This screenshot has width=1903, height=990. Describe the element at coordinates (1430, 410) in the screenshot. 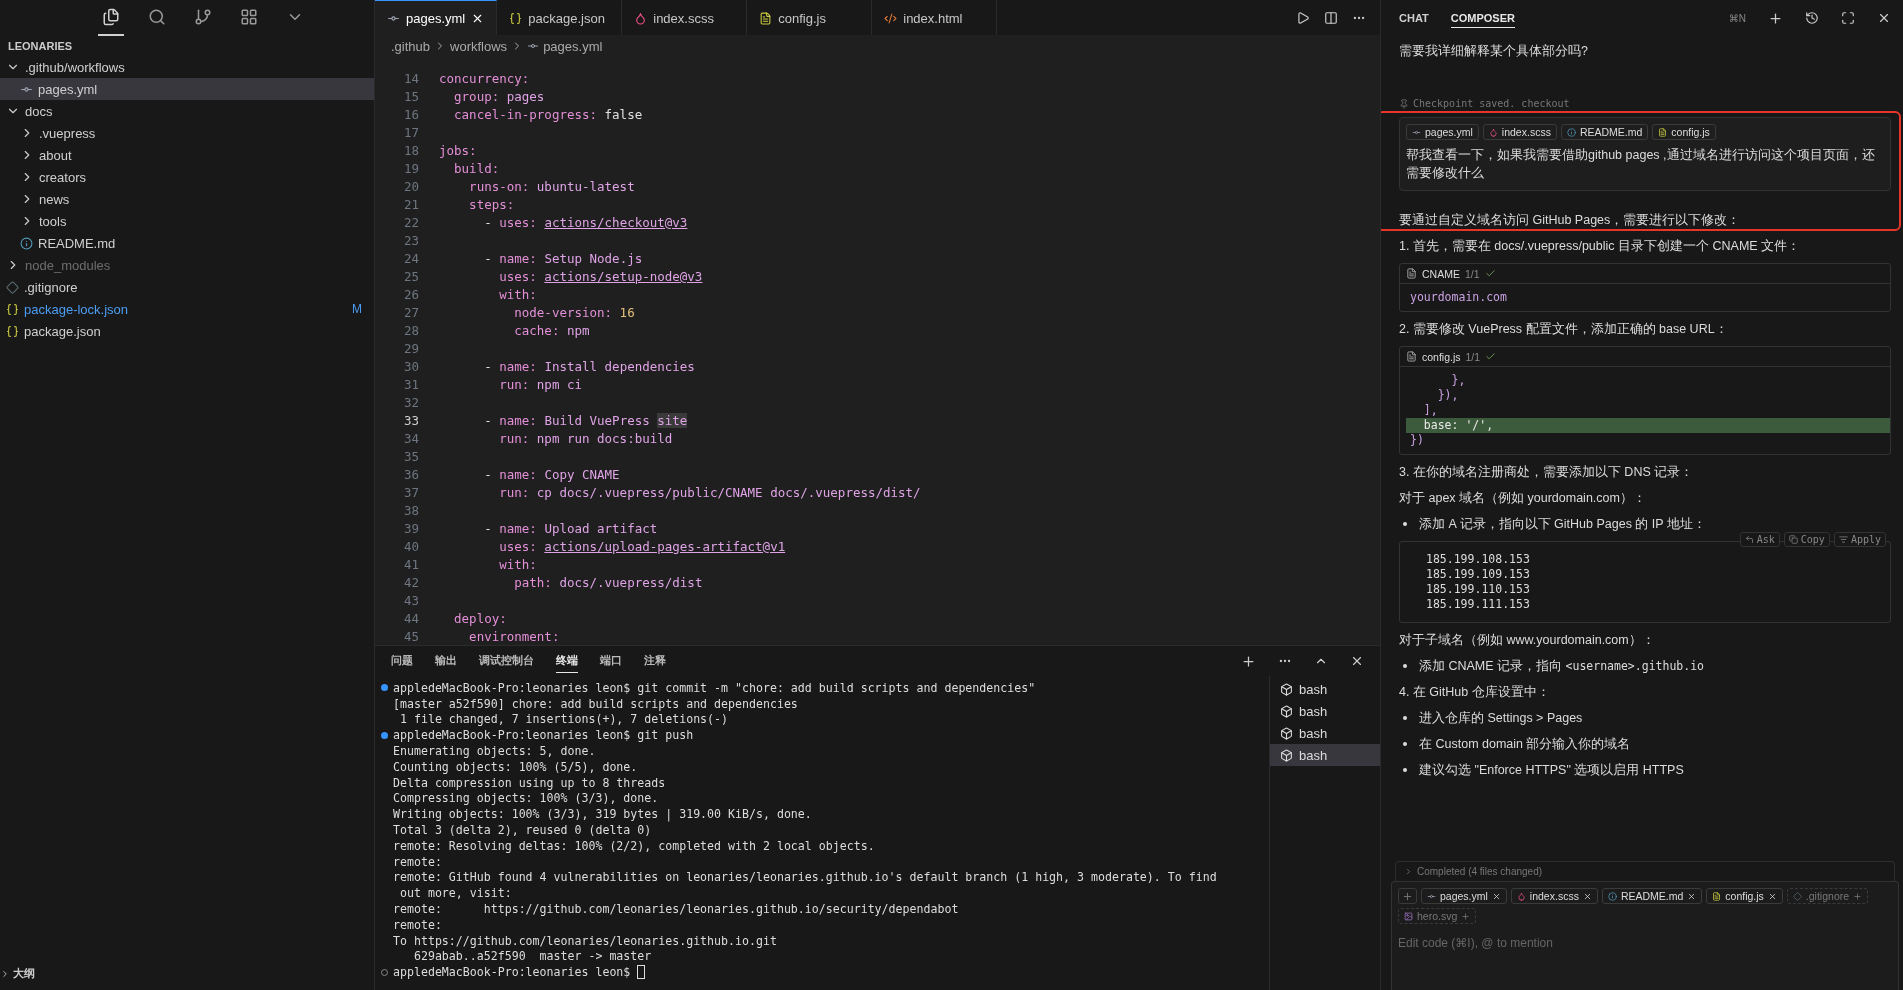

I see `code-line: ],` at that location.